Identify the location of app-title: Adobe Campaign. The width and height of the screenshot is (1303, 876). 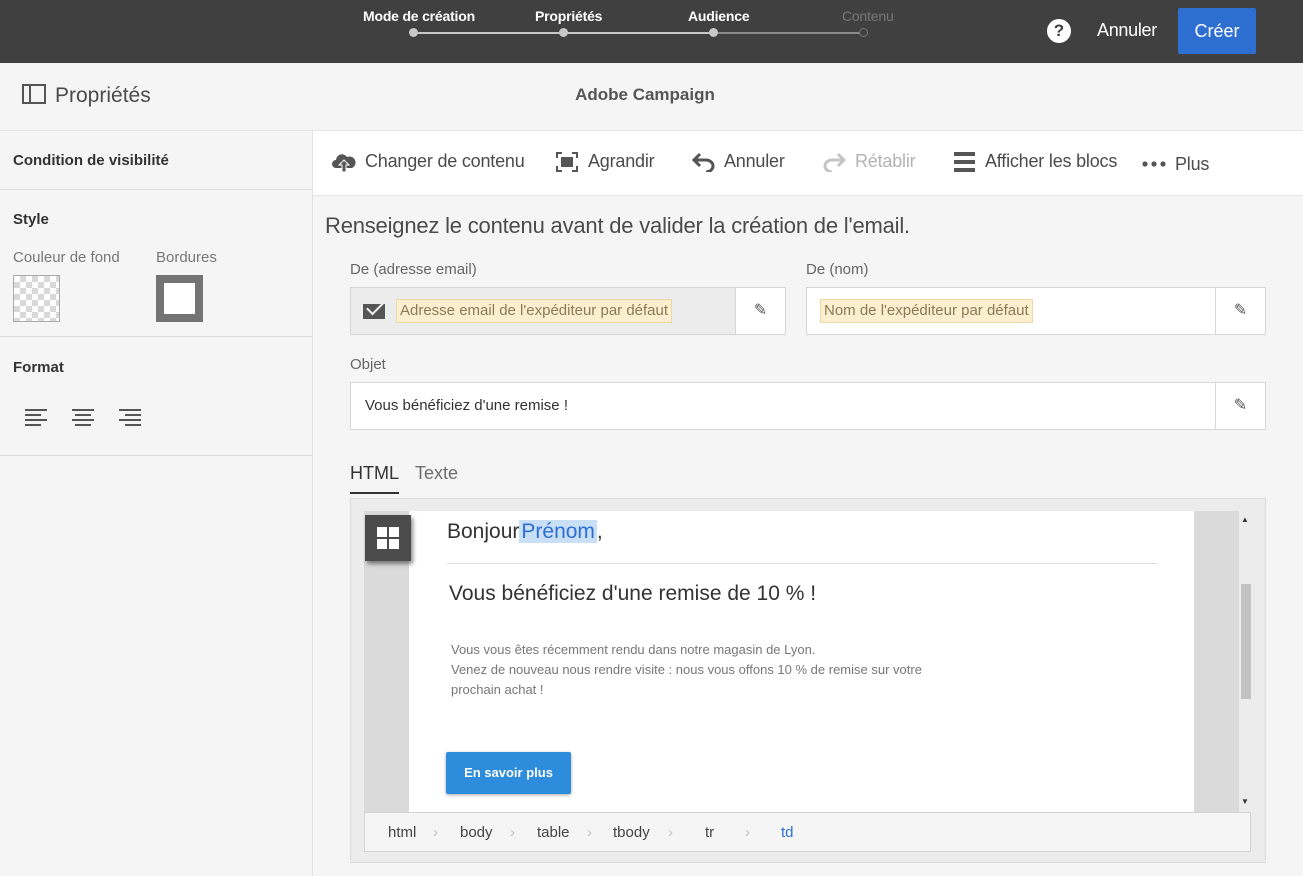
(645, 94).